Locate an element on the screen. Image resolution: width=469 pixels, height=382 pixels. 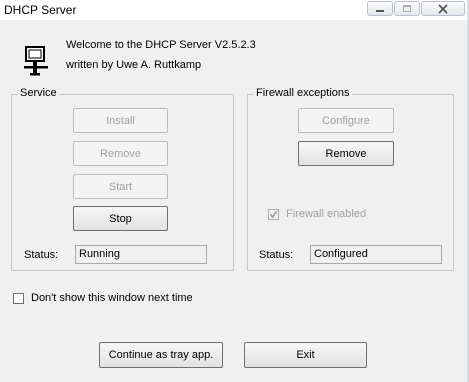
firewall-enabled-checkbox is located at coordinates (273, 214).